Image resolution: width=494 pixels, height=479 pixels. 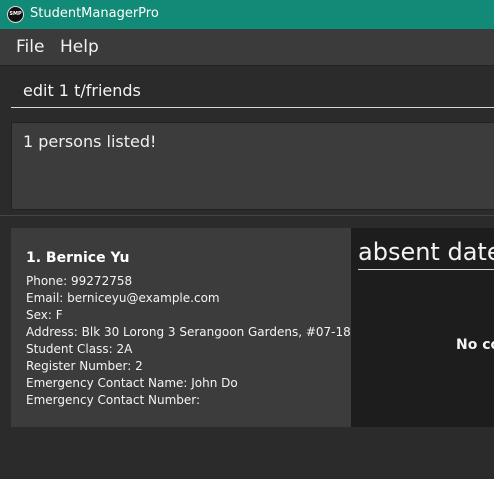 I want to click on absent-date-panel: absent date No co, so click(x=422, y=327).